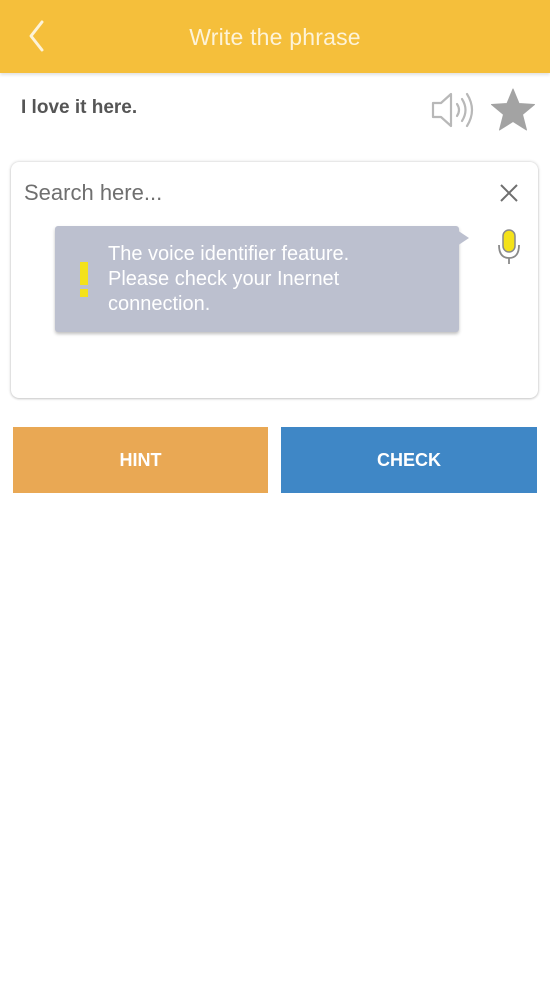  I want to click on tooltip-line: The voice identifier feature., so click(229, 254).